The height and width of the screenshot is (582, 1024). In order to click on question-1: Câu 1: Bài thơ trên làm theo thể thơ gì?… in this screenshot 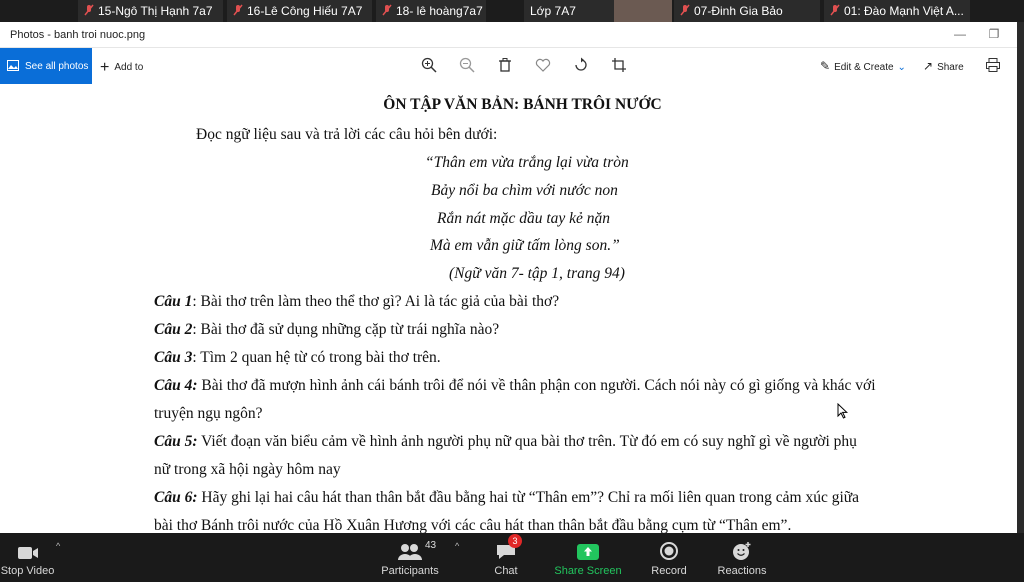, I will do `click(356, 302)`.